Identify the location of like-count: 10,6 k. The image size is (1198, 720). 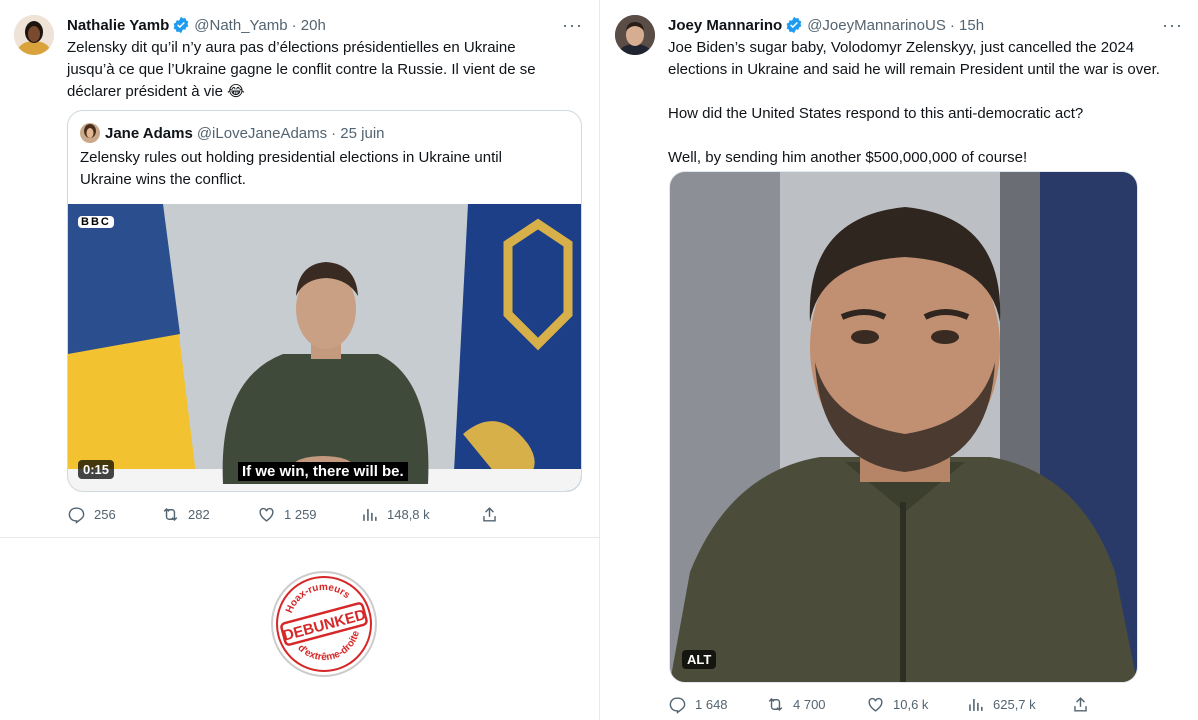
(911, 704).